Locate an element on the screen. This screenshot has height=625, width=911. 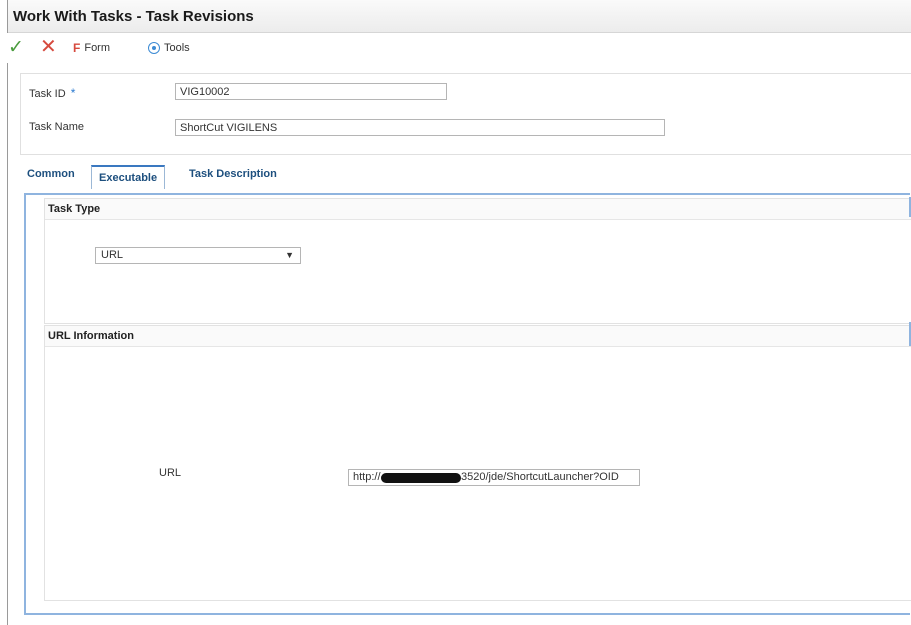
window-left-border is located at coordinates (7, 312).